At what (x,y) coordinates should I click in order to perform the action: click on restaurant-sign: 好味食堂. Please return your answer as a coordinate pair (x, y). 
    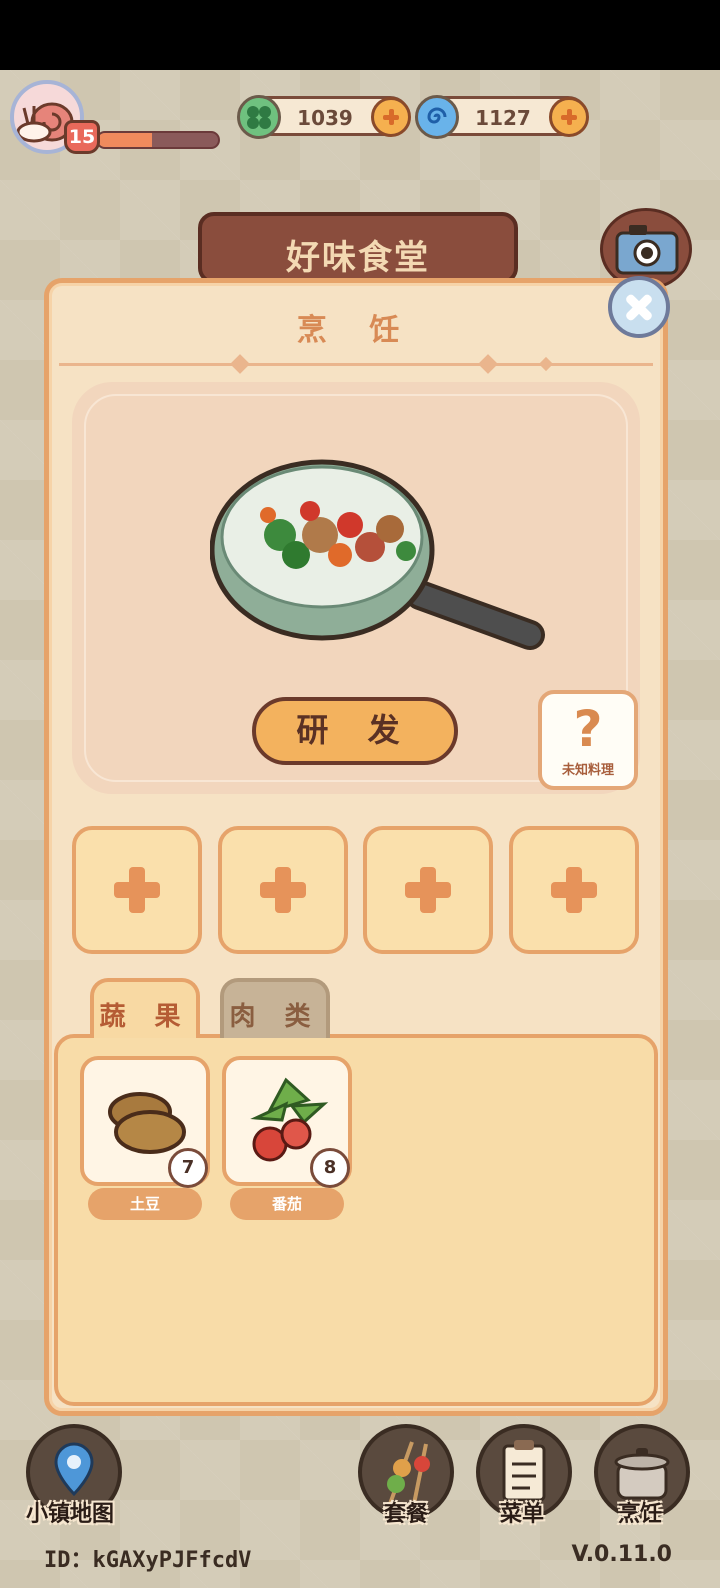
    Looking at the image, I should click on (358, 248).